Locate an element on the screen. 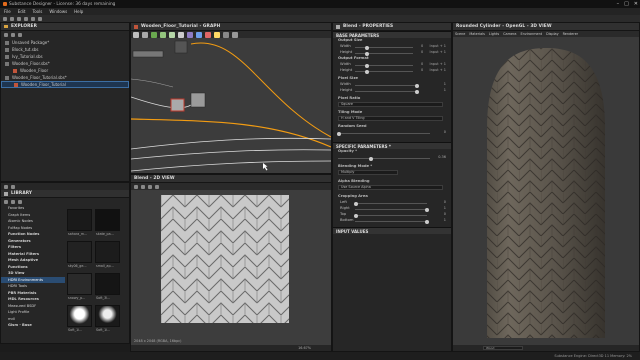 Image resolution: width=640 pixels, height=360 pixels. graph-node-texture is located at coordinates (198, 100).